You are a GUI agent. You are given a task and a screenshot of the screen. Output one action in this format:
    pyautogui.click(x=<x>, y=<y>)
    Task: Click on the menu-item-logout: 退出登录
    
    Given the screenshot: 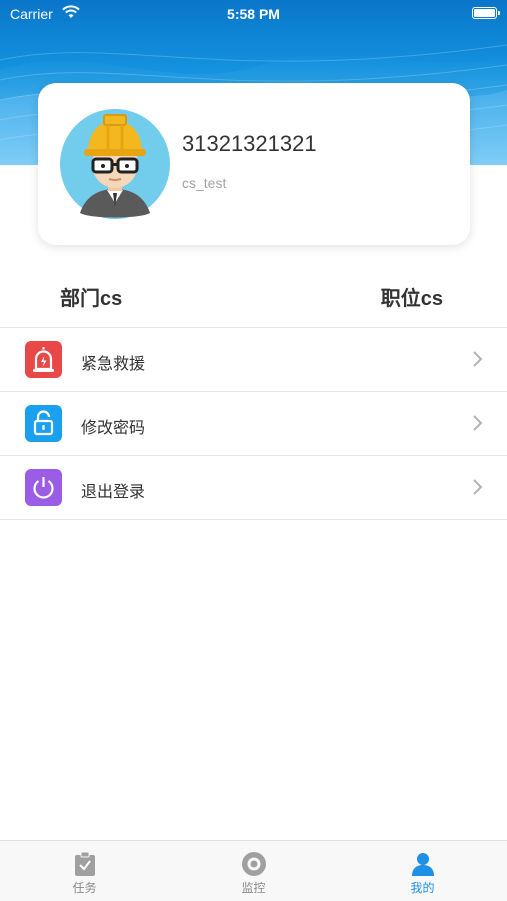 What is the action you would take?
    pyautogui.click(x=253, y=488)
    